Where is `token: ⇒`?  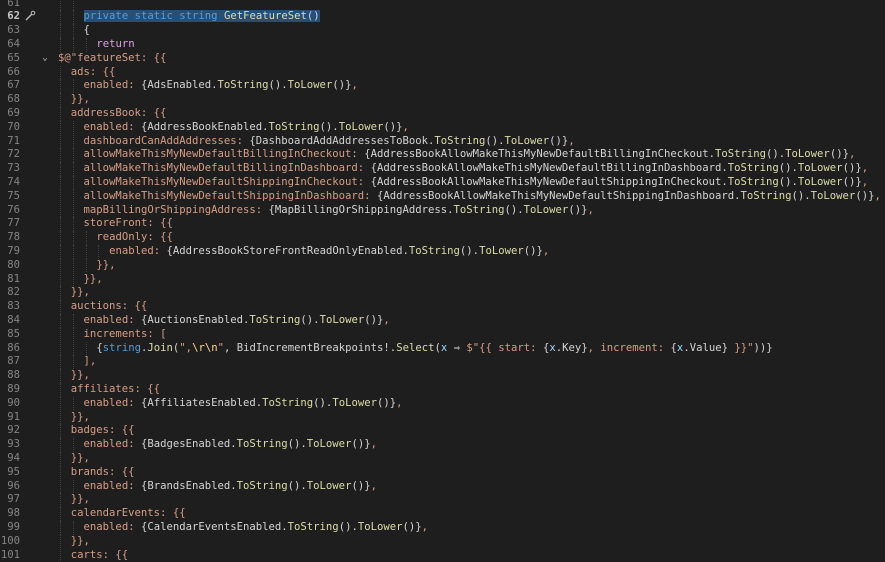 token: ⇒ is located at coordinates (456, 348).